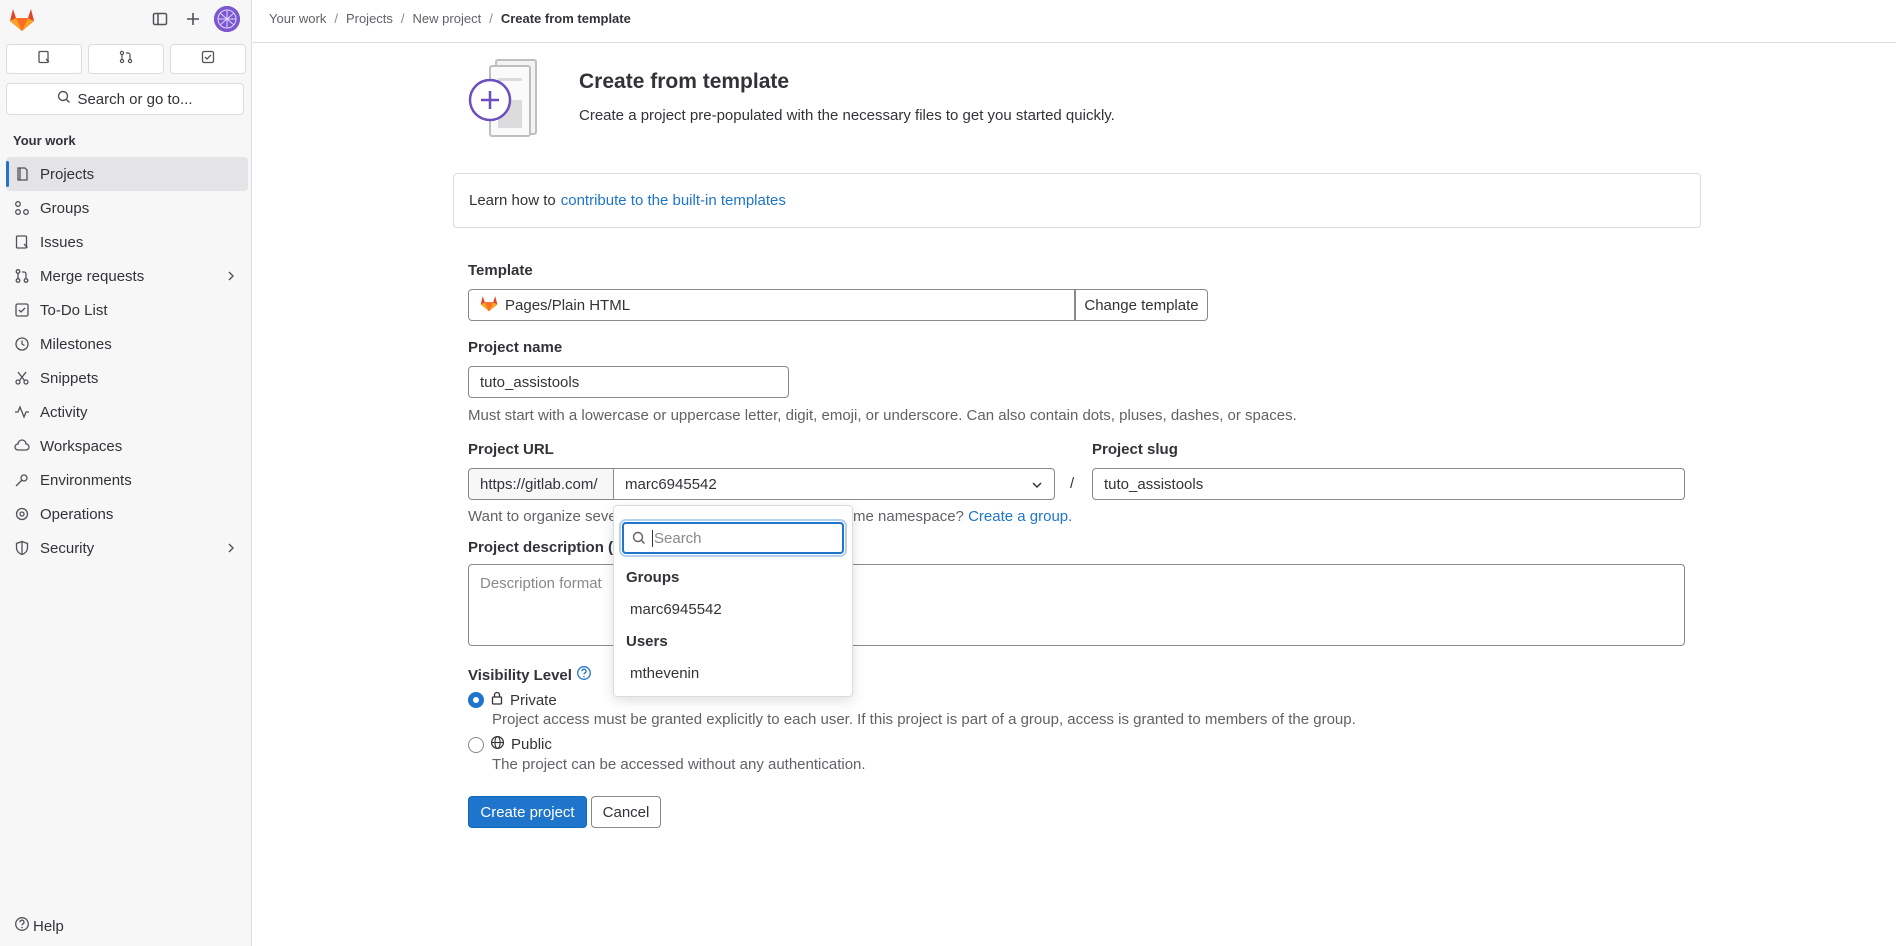 The height and width of the screenshot is (946, 1896). What do you see at coordinates (22, 310) in the screenshot?
I see `todo-icon` at bounding box center [22, 310].